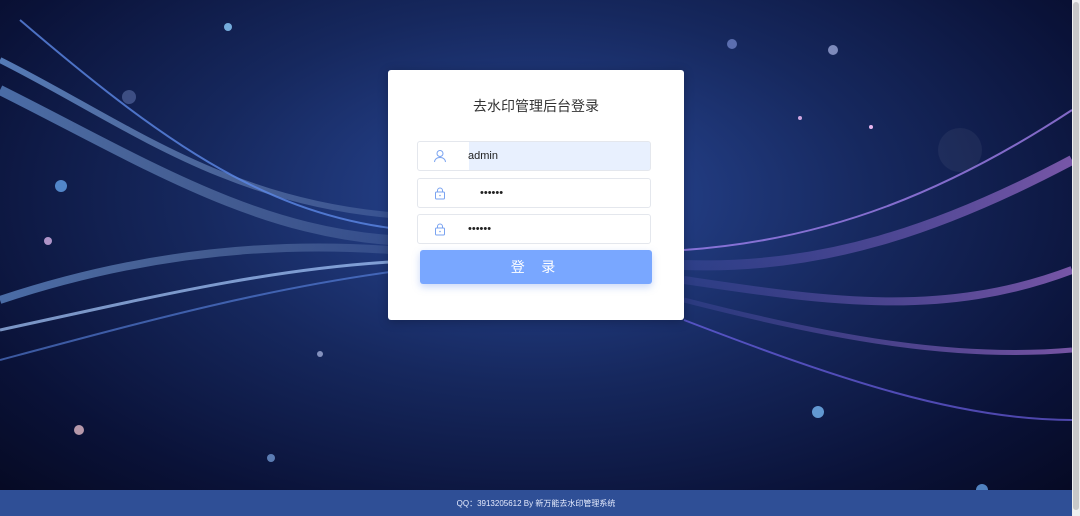  I want to click on scrollbar, so click(1076, 258).